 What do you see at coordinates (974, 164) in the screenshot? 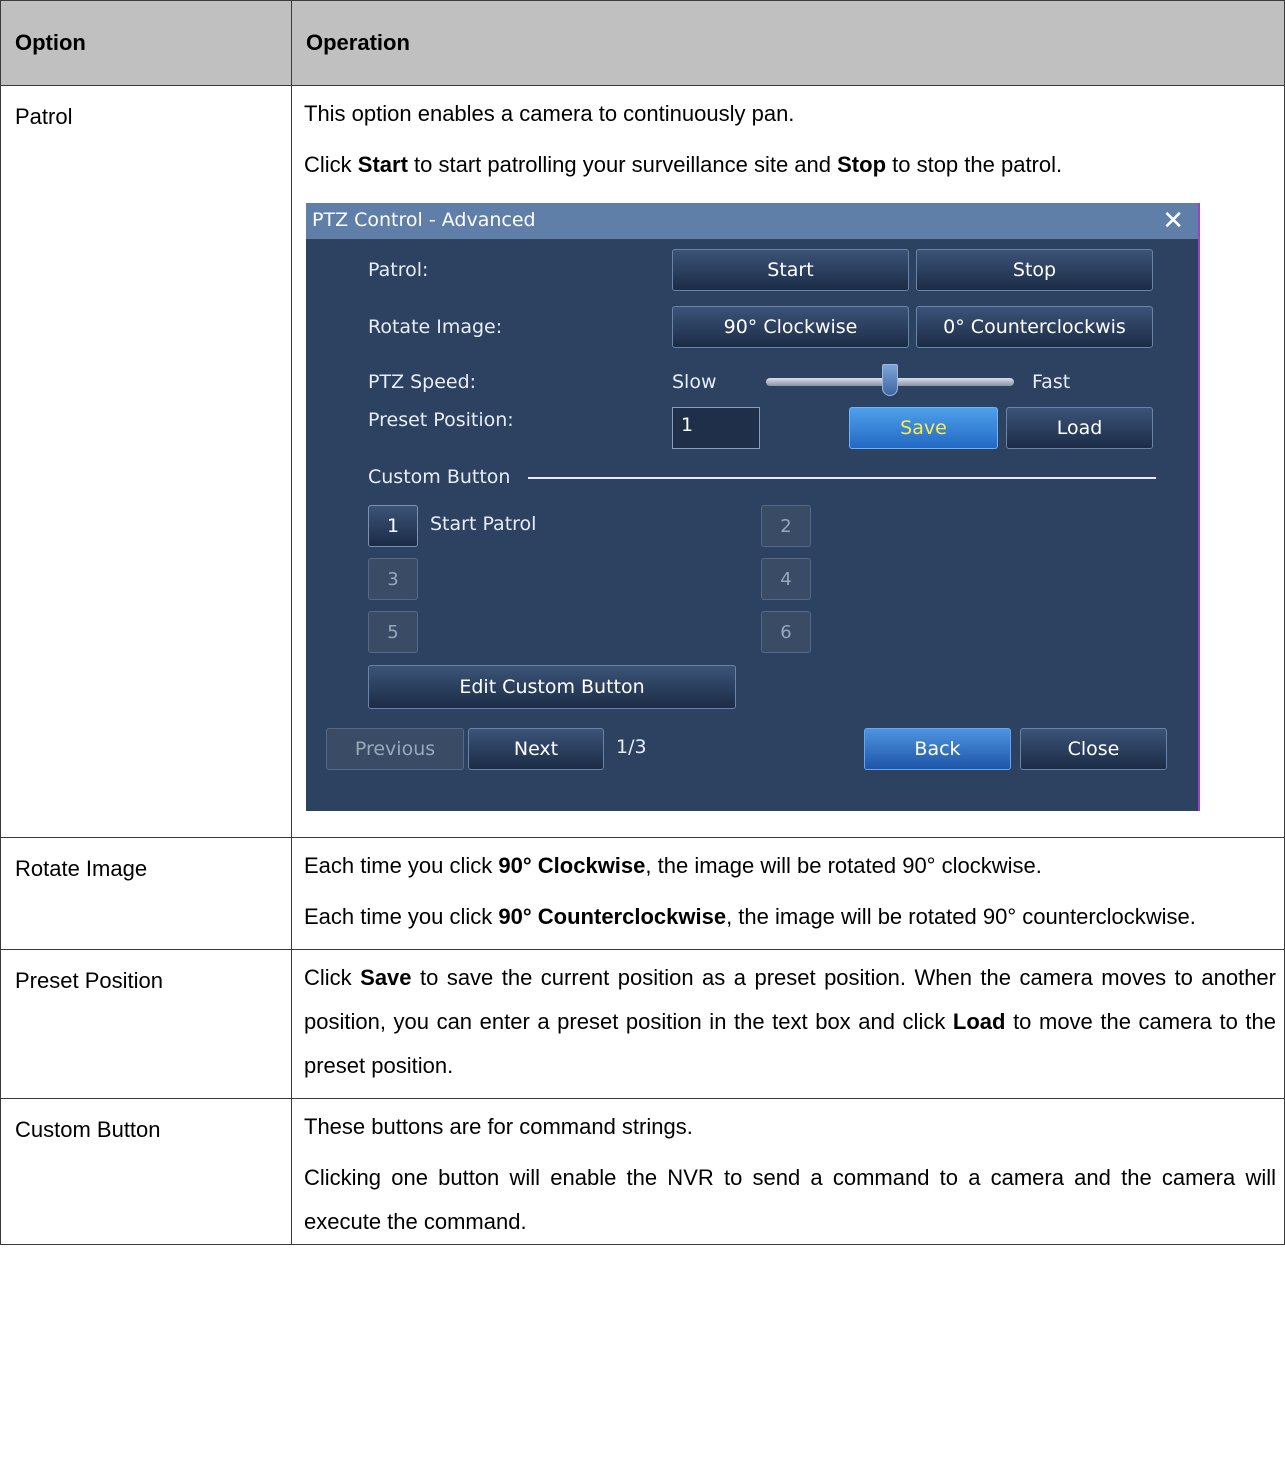
I see `text-run: to stop the patrol.` at bounding box center [974, 164].